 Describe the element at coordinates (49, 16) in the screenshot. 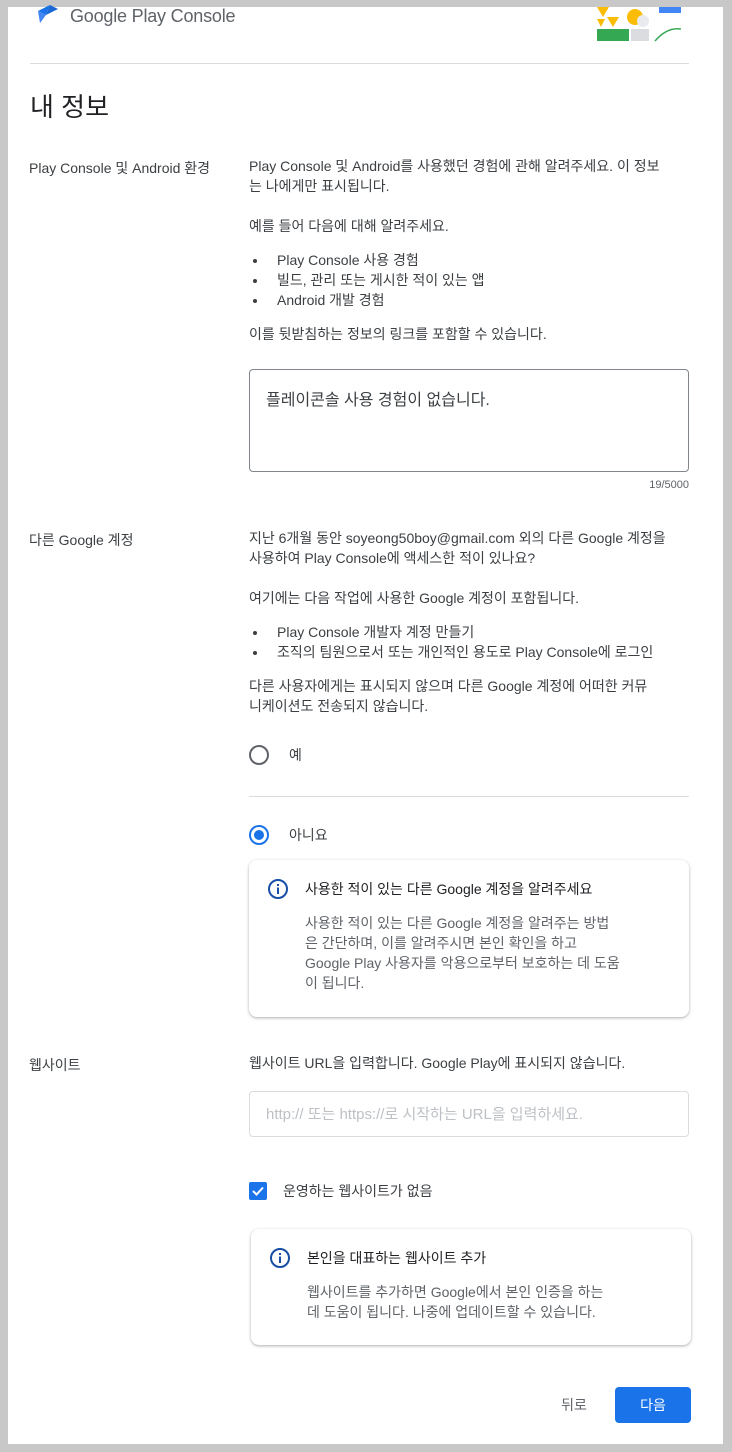

I see `play-console-logo-icon` at that location.